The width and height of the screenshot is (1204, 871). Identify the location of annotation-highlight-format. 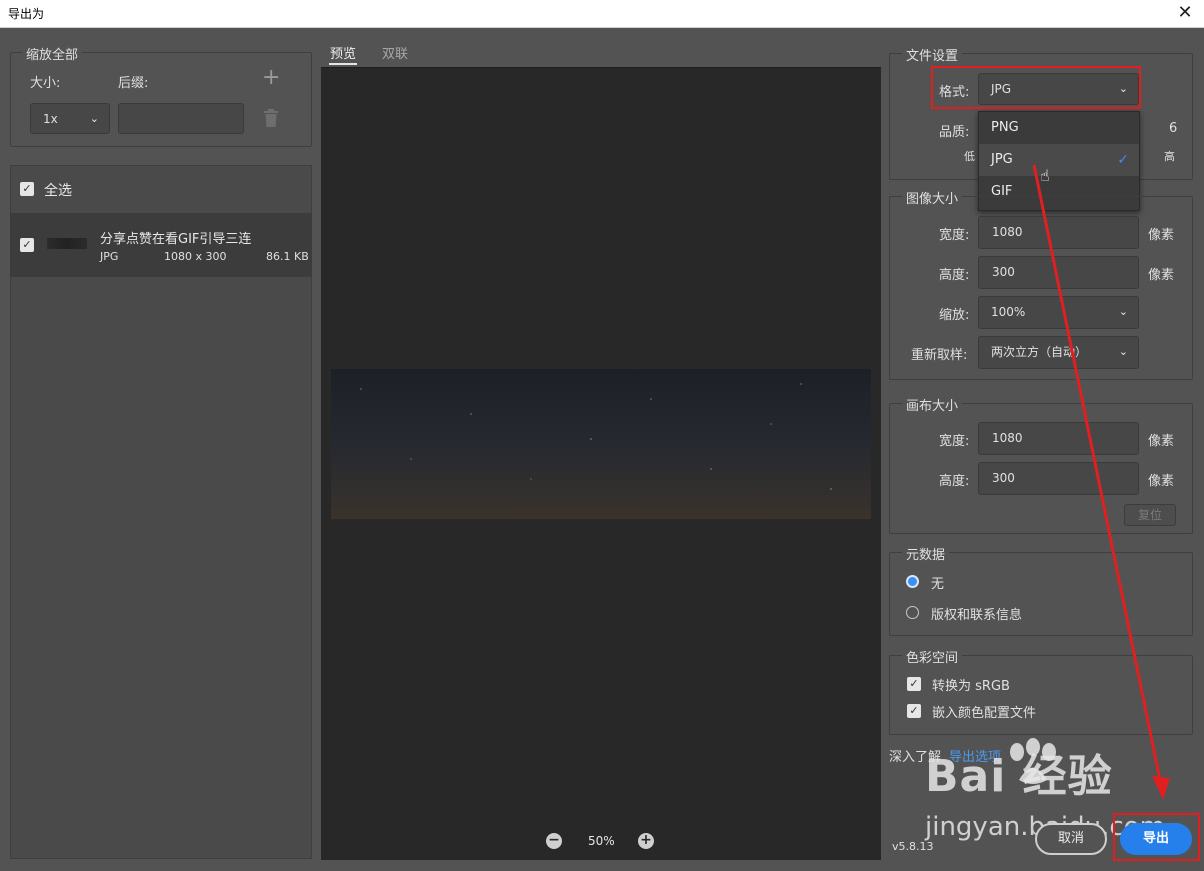
(1036, 87).